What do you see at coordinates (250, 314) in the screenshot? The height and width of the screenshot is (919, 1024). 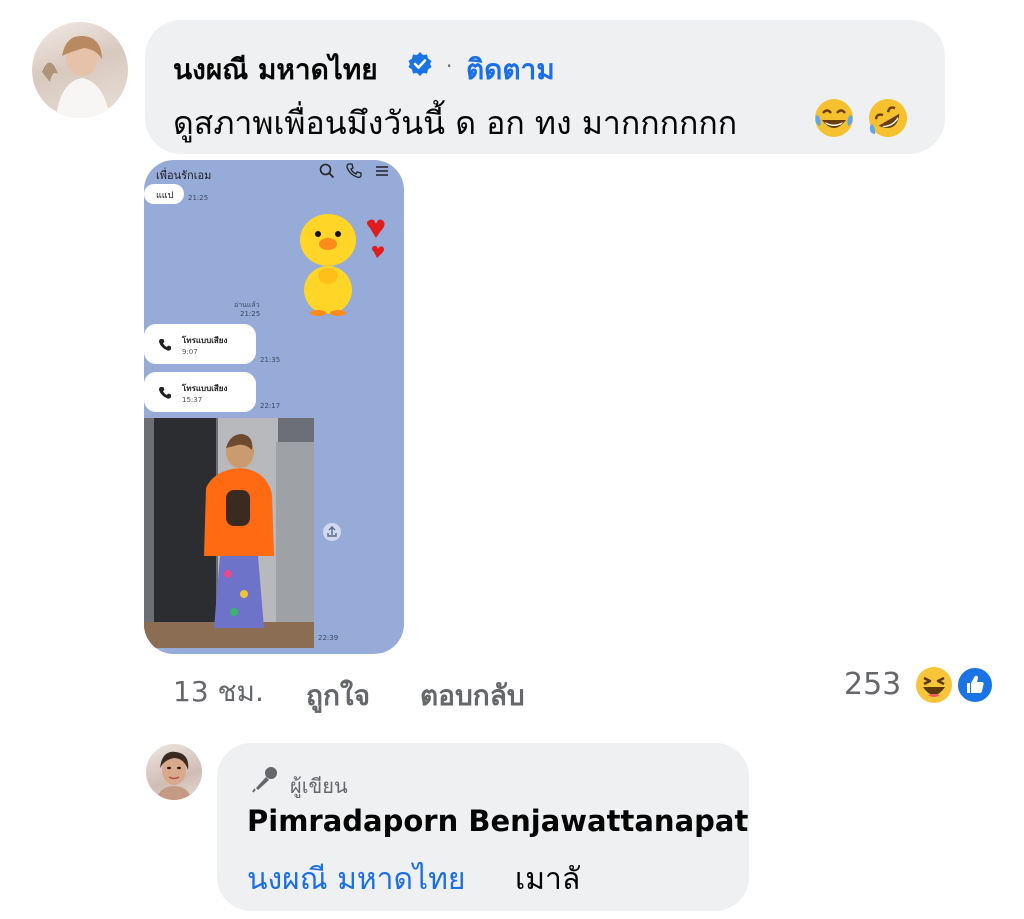 I see `read-time: 21:25` at bounding box center [250, 314].